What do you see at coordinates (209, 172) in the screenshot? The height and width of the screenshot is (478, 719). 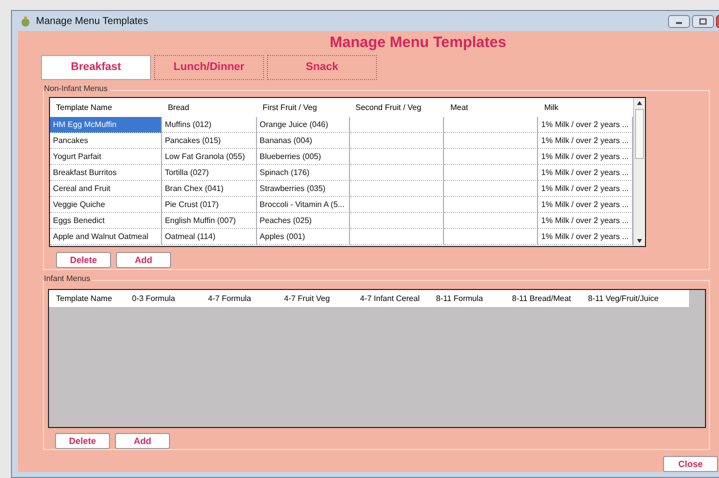 I see `table-cell: Tortilla (027)` at bounding box center [209, 172].